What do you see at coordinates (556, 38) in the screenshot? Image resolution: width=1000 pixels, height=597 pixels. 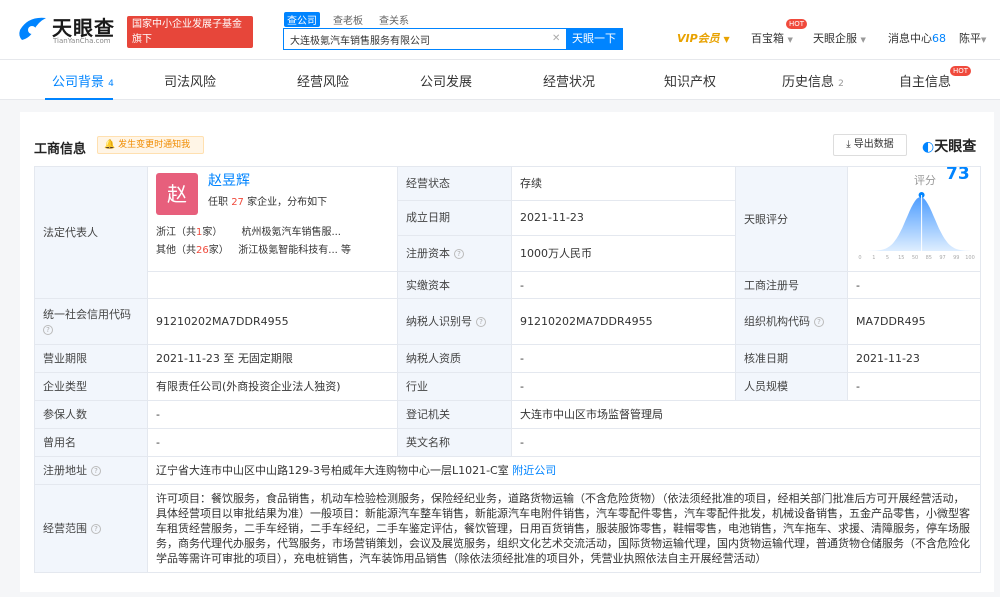 I see `clear-icon: ✕` at bounding box center [556, 38].